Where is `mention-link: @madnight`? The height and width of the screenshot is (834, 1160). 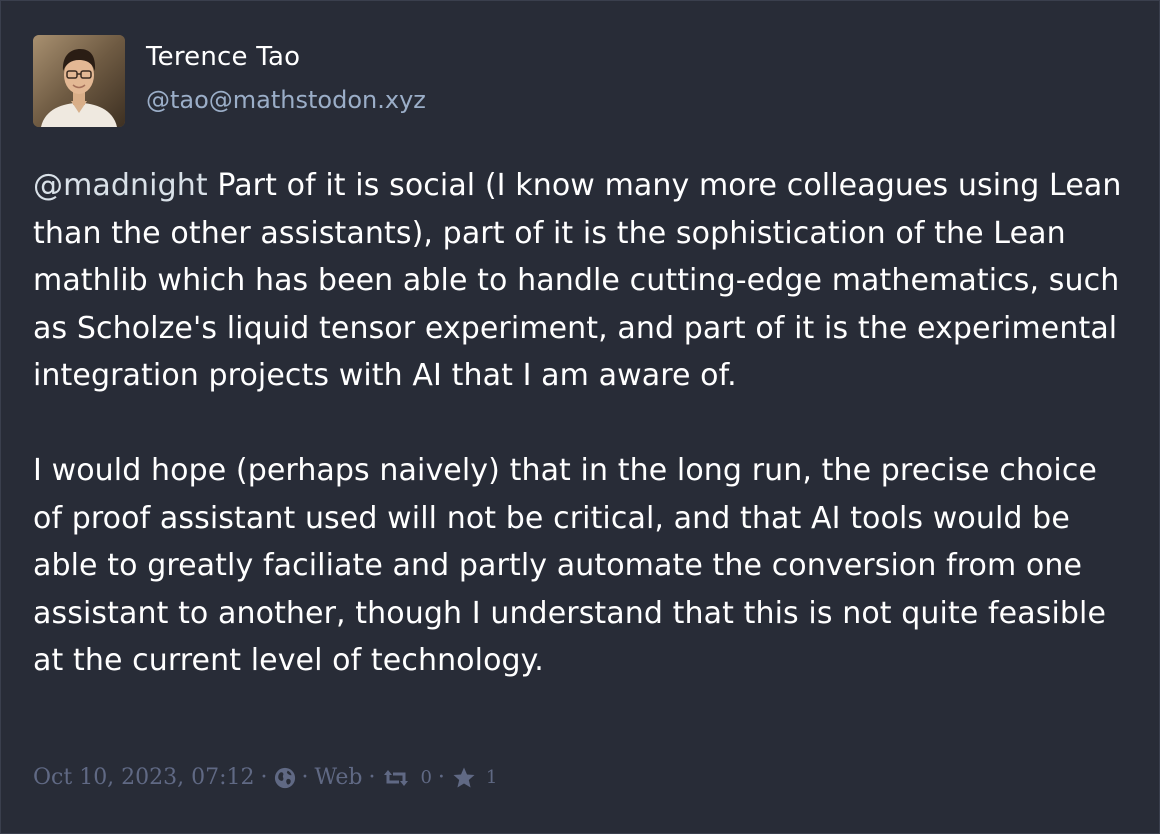
mention-link: @madnight is located at coordinates (120, 185).